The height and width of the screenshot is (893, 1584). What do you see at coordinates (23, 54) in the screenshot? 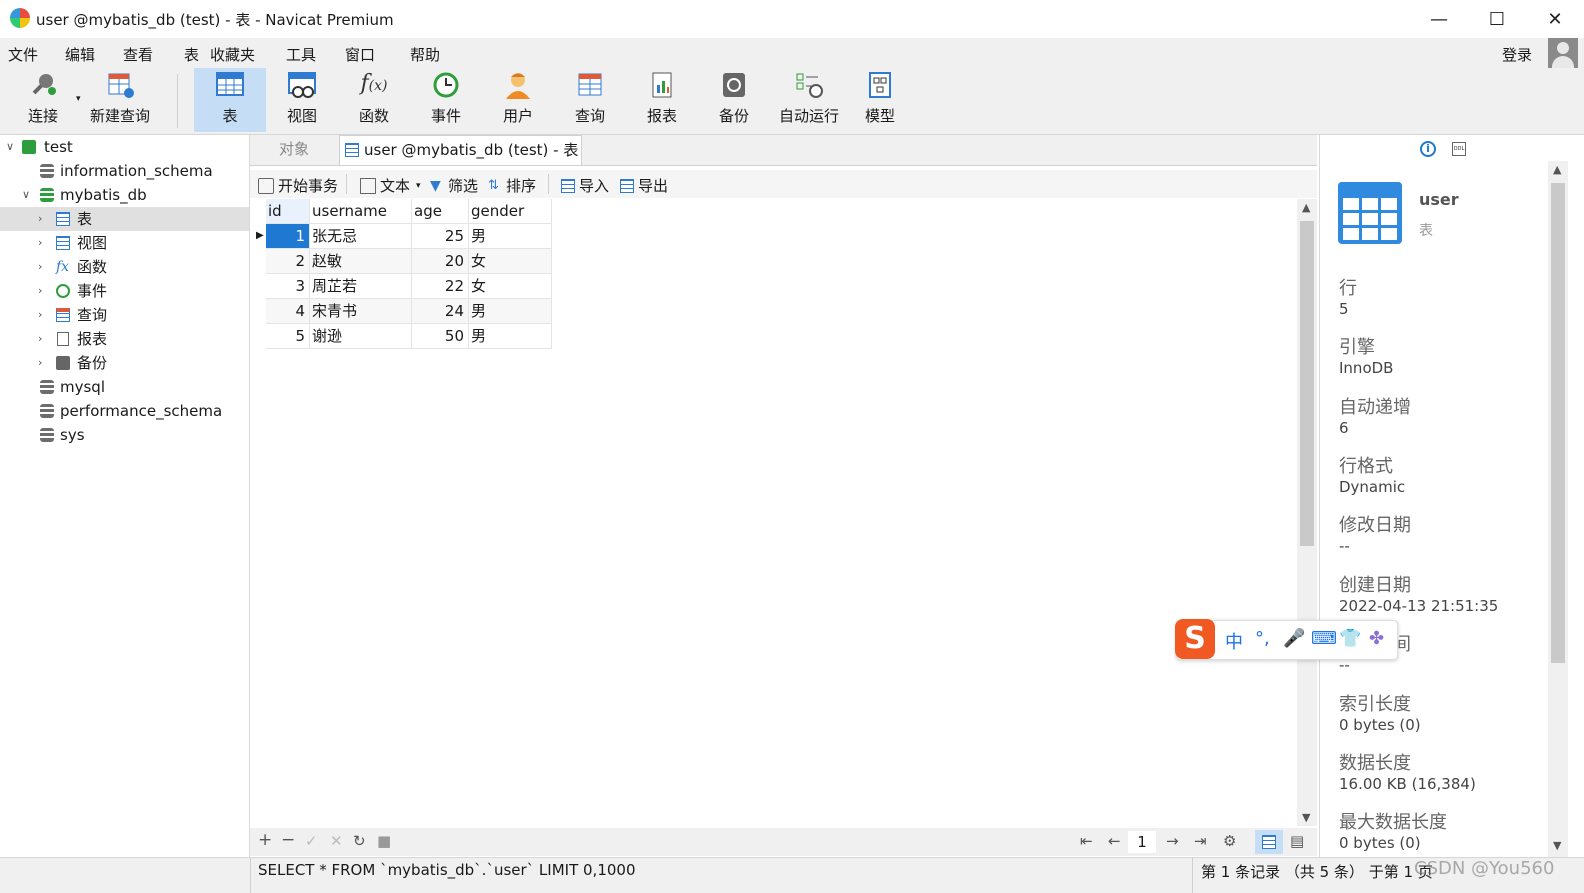
I see `menu-file: 文件` at bounding box center [23, 54].